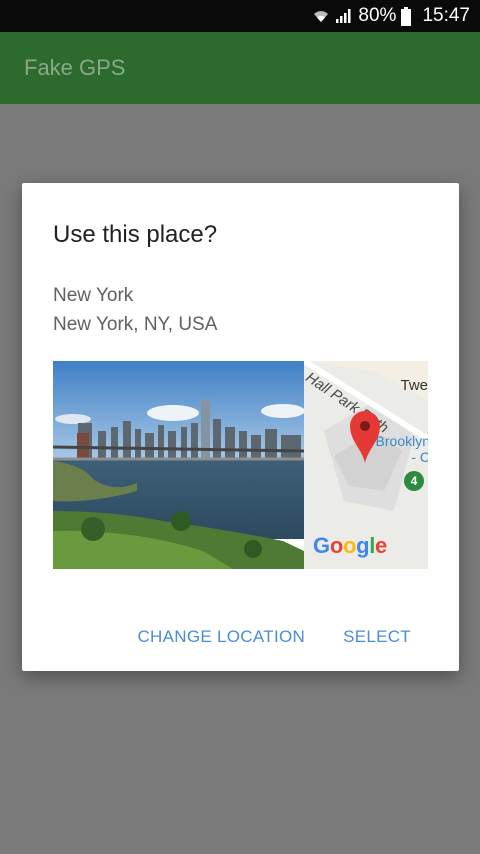 This screenshot has width=480, height=854. I want to click on change-location-button: CHANGE LOCATION, so click(221, 637).